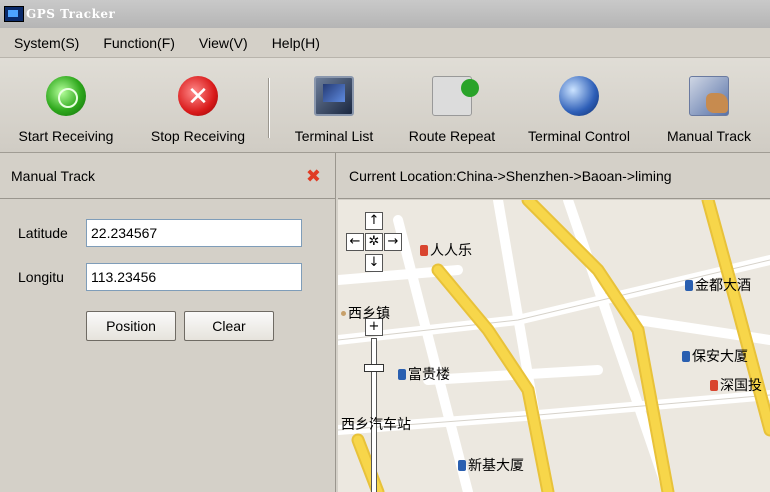 The height and width of the screenshot is (492, 770). Describe the element at coordinates (369, 314) in the screenshot. I see `poi-label: 西乡镇` at that location.